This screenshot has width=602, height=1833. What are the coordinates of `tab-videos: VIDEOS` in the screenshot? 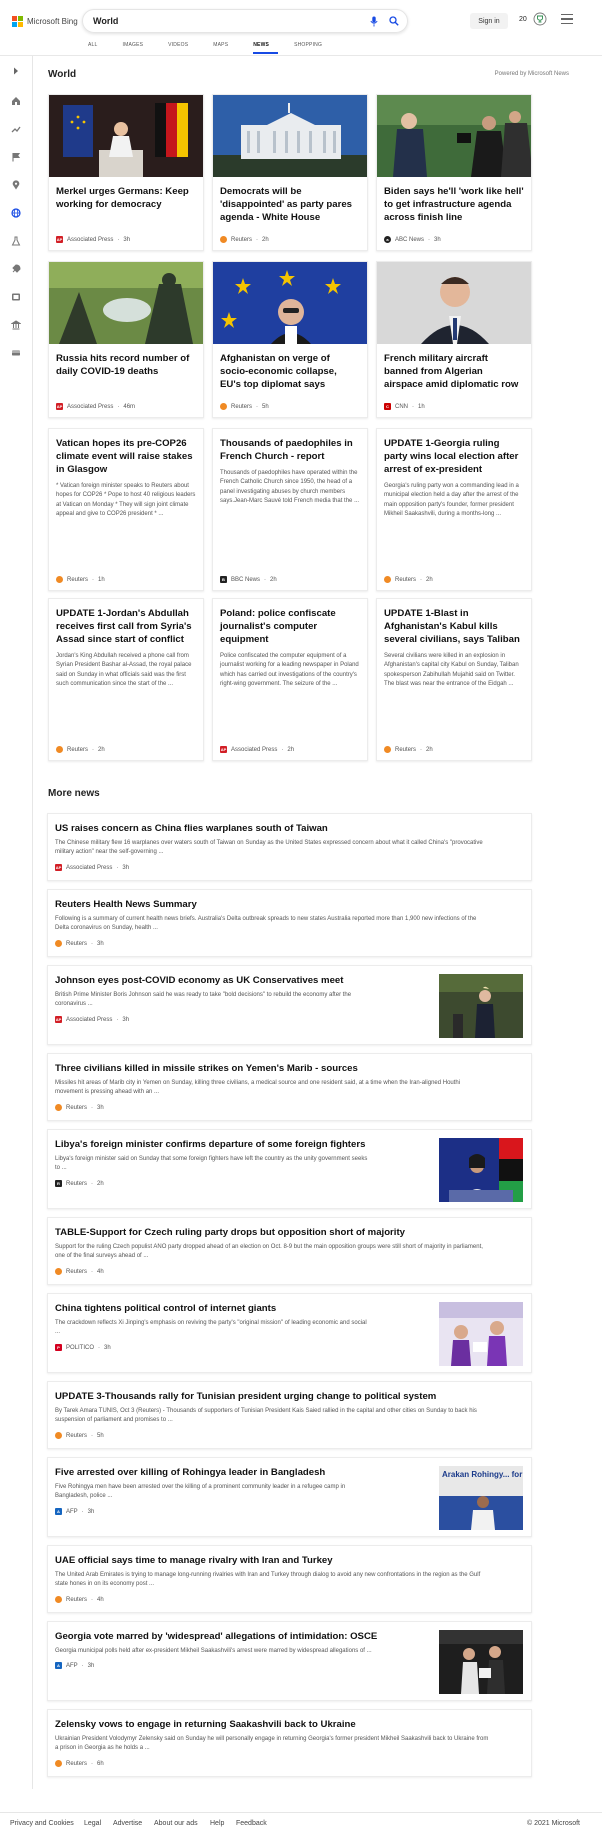 It's located at (182, 48).